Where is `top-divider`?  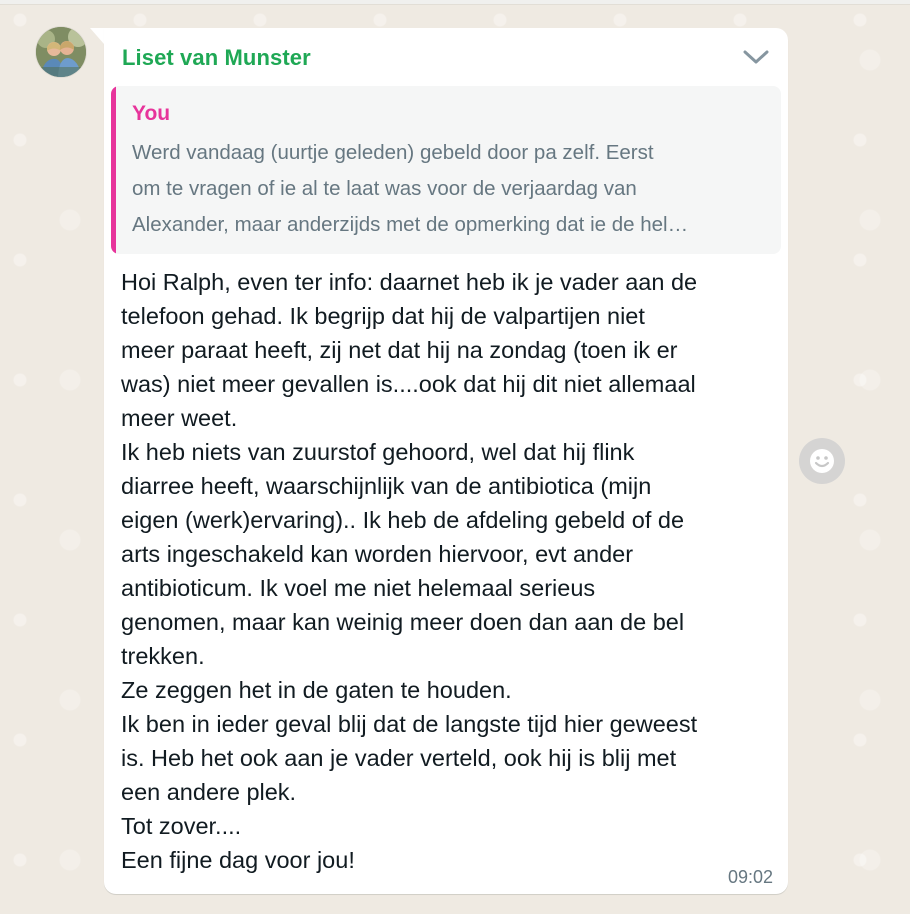 top-divider is located at coordinates (455, 2).